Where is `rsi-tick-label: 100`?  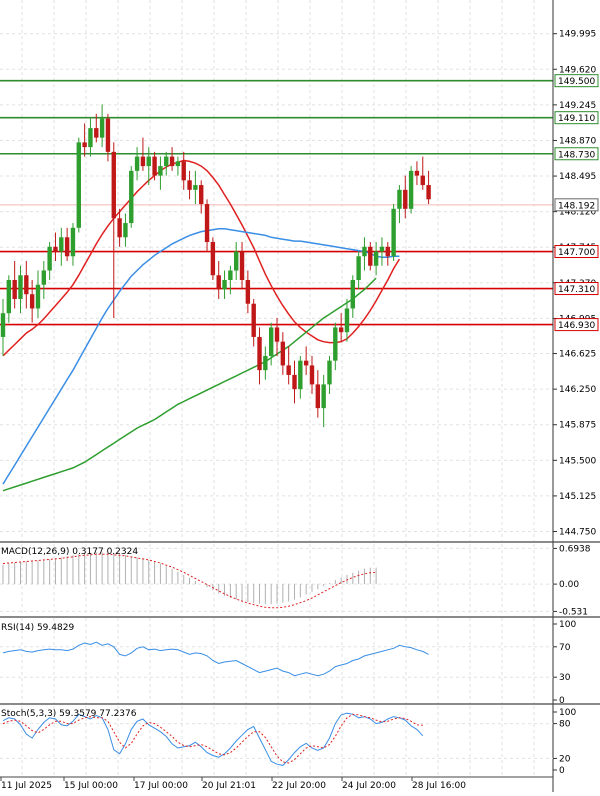 rsi-tick-label: 100 is located at coordinates (567, 625).